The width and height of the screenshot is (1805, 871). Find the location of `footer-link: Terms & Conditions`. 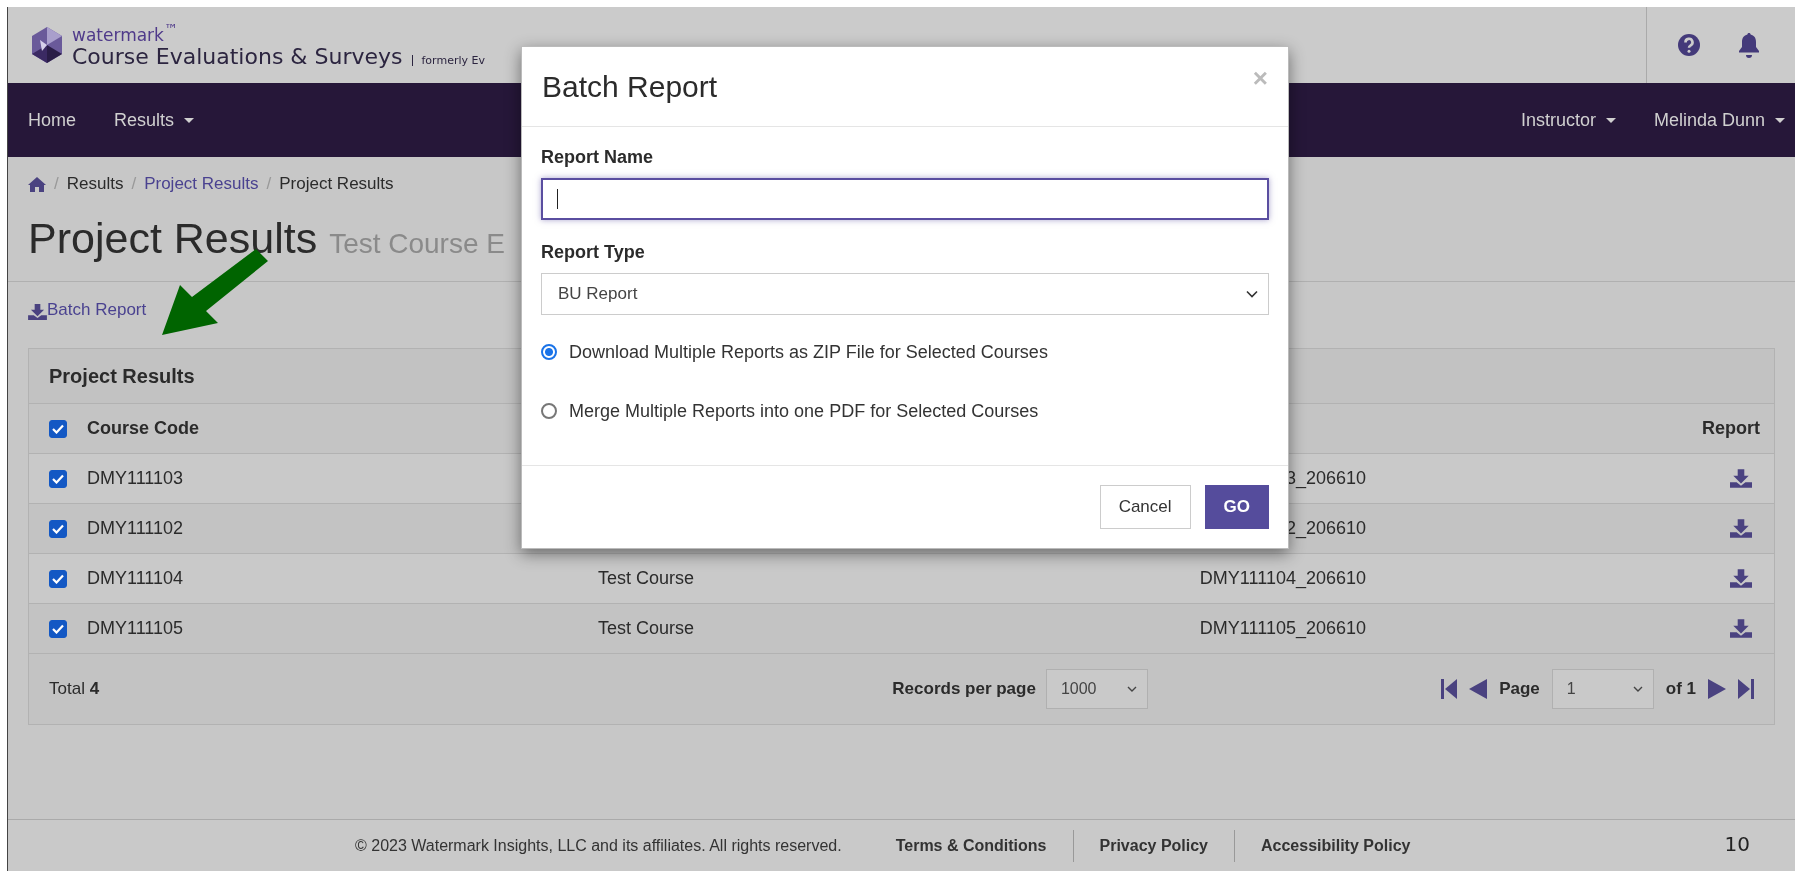

footer-link: Terms & Conditions is located at coordinates (971, 845).